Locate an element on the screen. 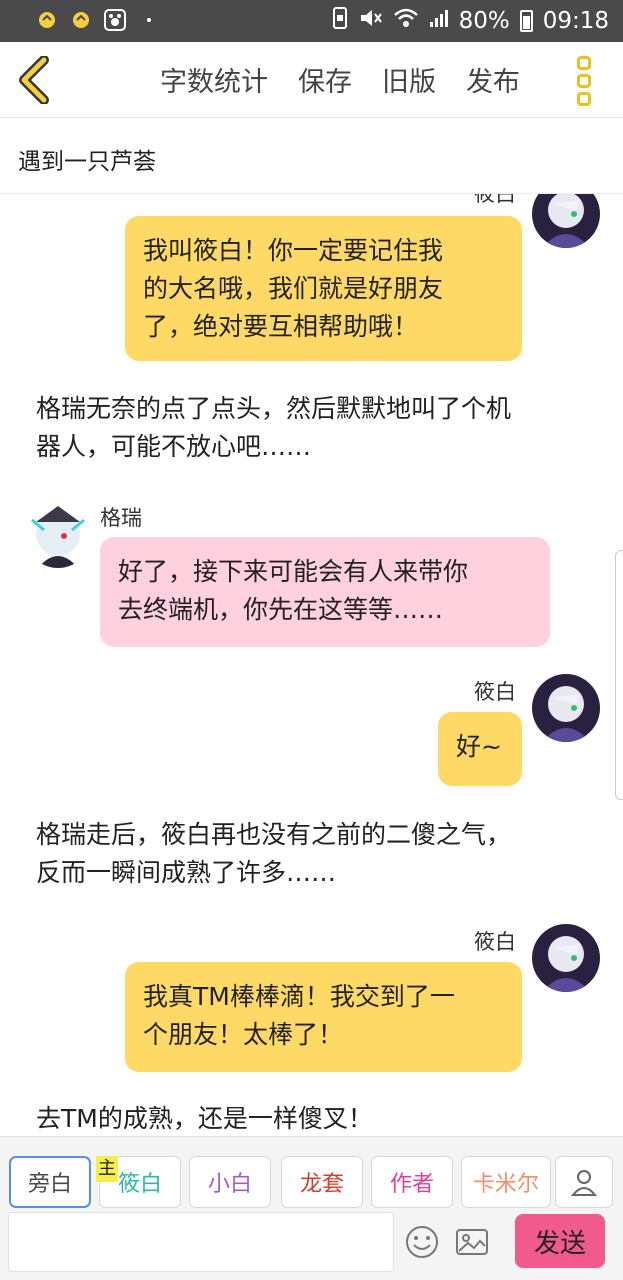  narration: 去TM的成熟，还是一样傻叉！ is located at coordinates (316, 1118).